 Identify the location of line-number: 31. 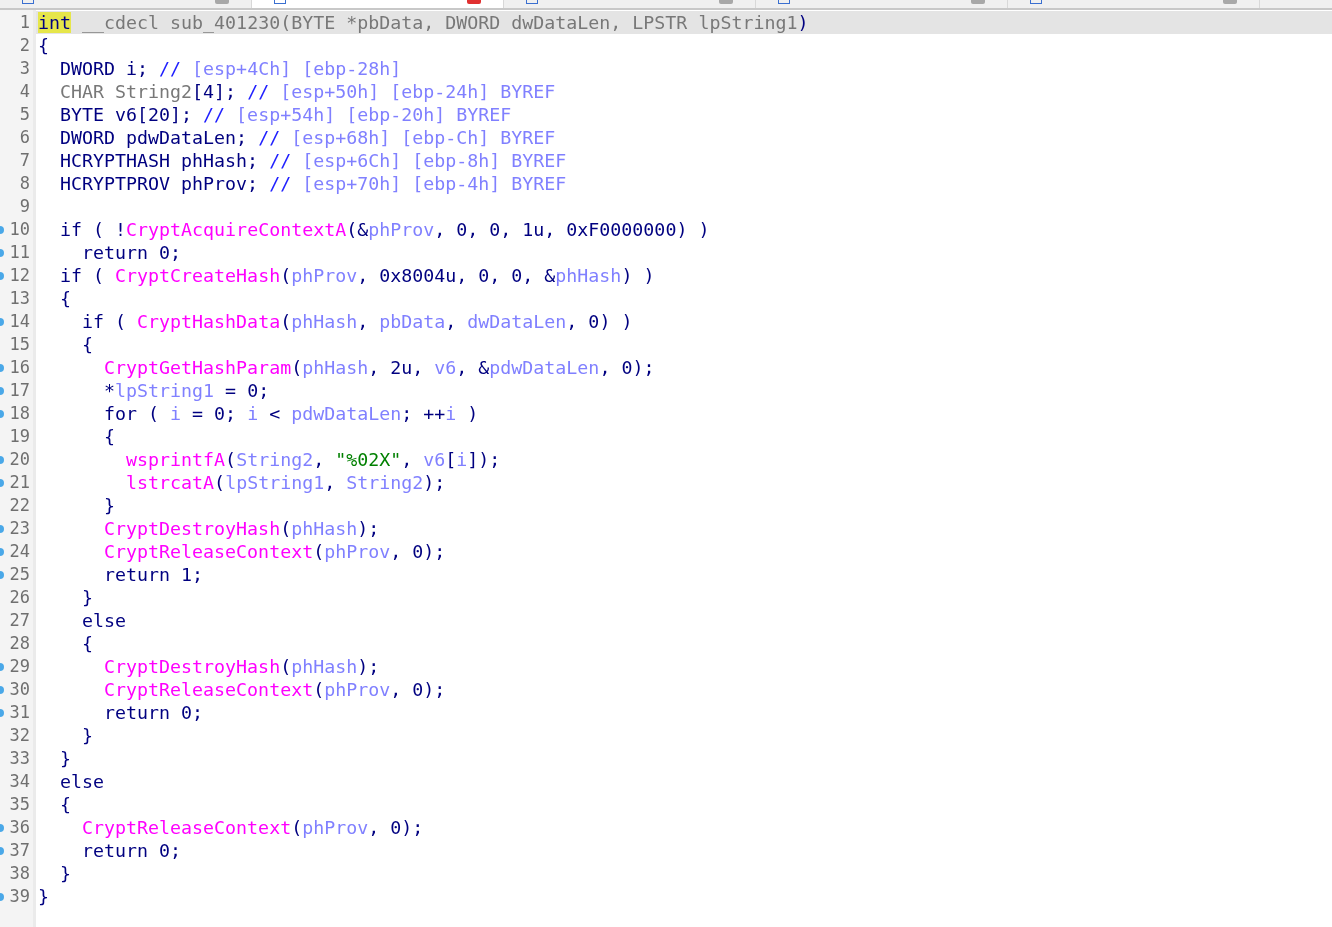
(20, 712).